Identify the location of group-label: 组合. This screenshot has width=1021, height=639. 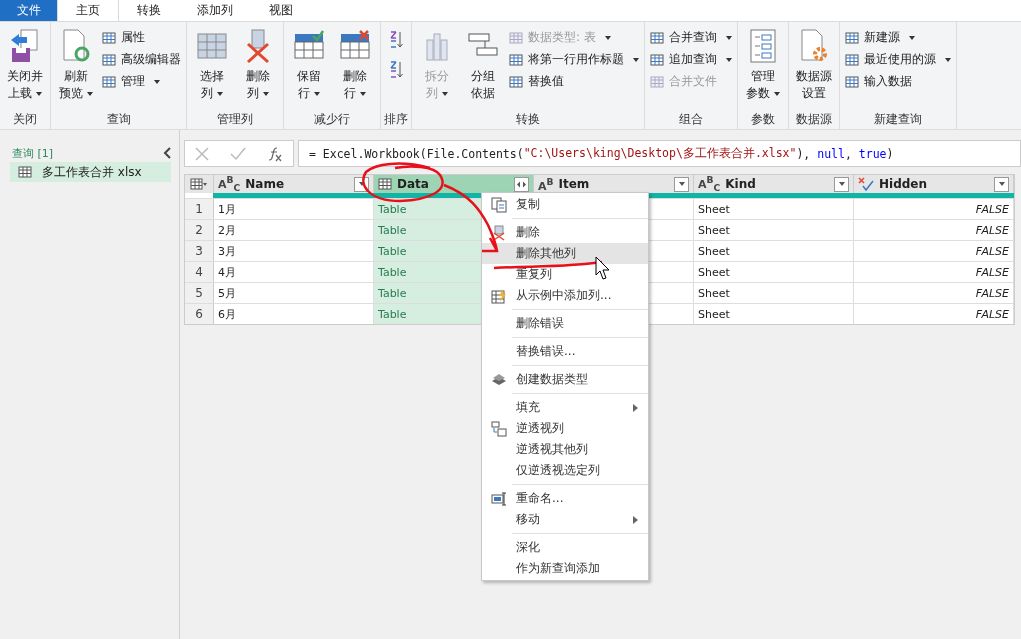
(691, 119).